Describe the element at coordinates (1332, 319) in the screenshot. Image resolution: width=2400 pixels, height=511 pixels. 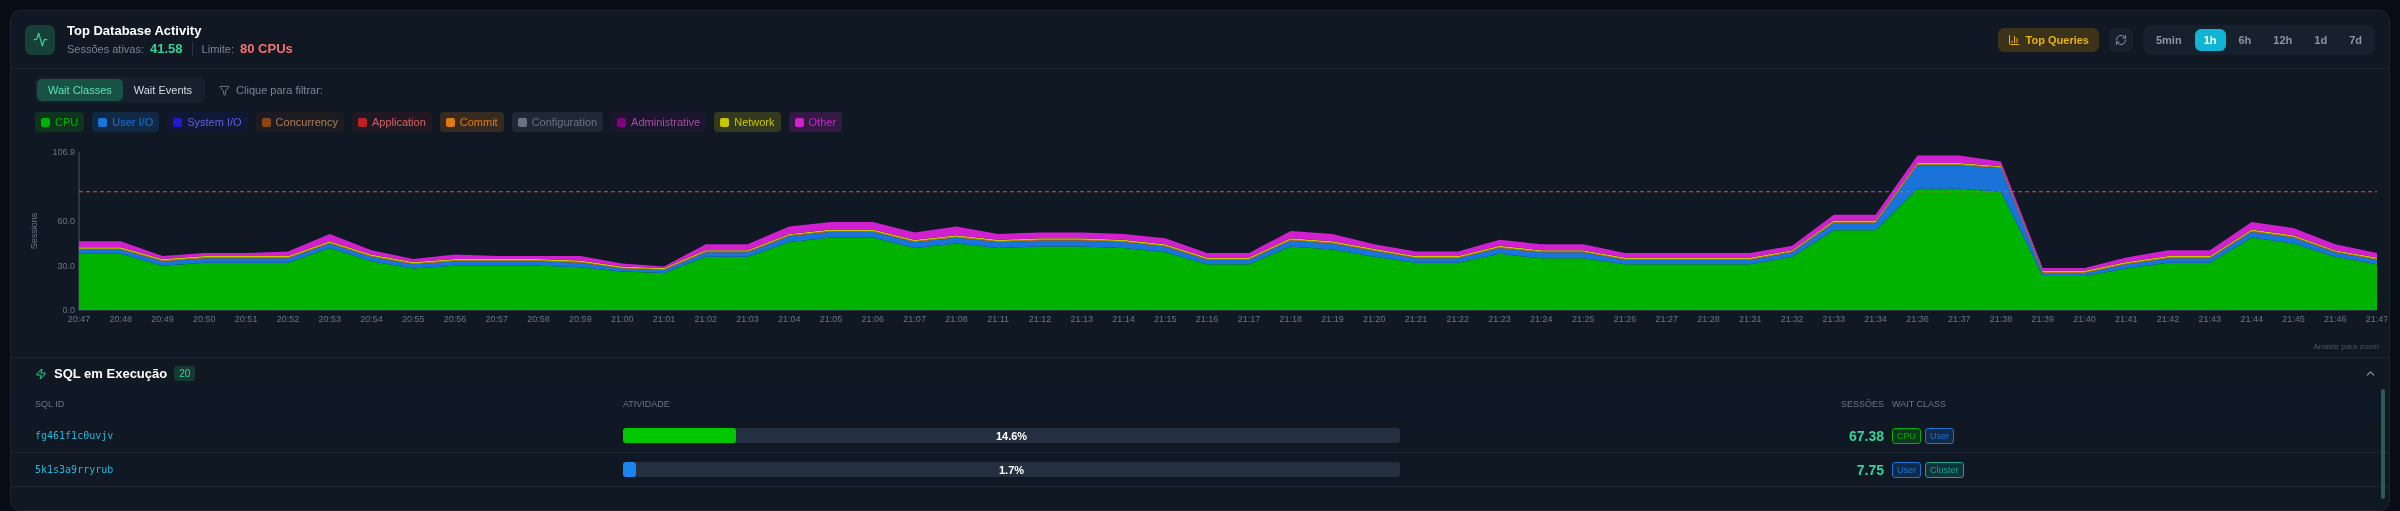
I see `axis-tick-label: 21:19` at that location.